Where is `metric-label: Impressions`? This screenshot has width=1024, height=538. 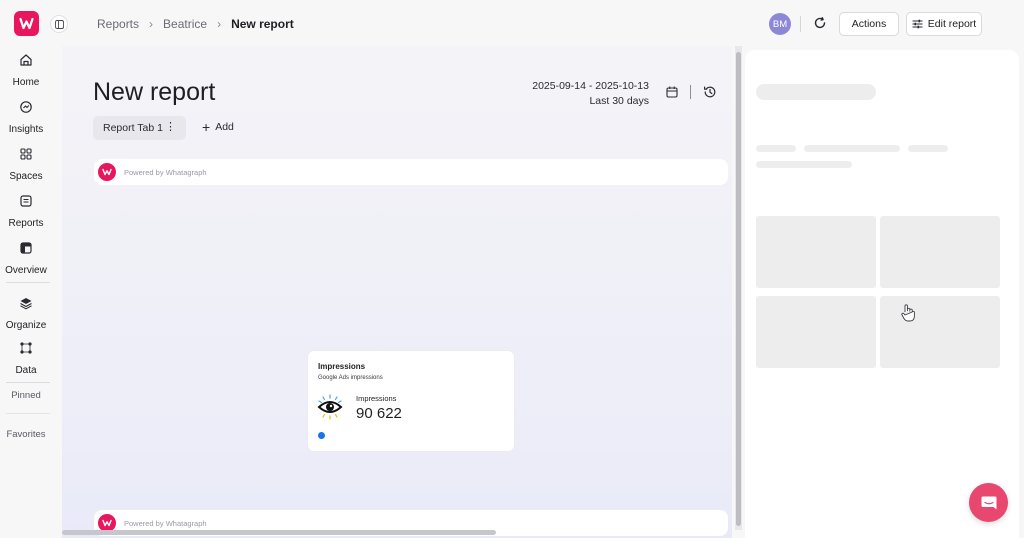
metric-label: Impressions is located at coordinates (376, 398).